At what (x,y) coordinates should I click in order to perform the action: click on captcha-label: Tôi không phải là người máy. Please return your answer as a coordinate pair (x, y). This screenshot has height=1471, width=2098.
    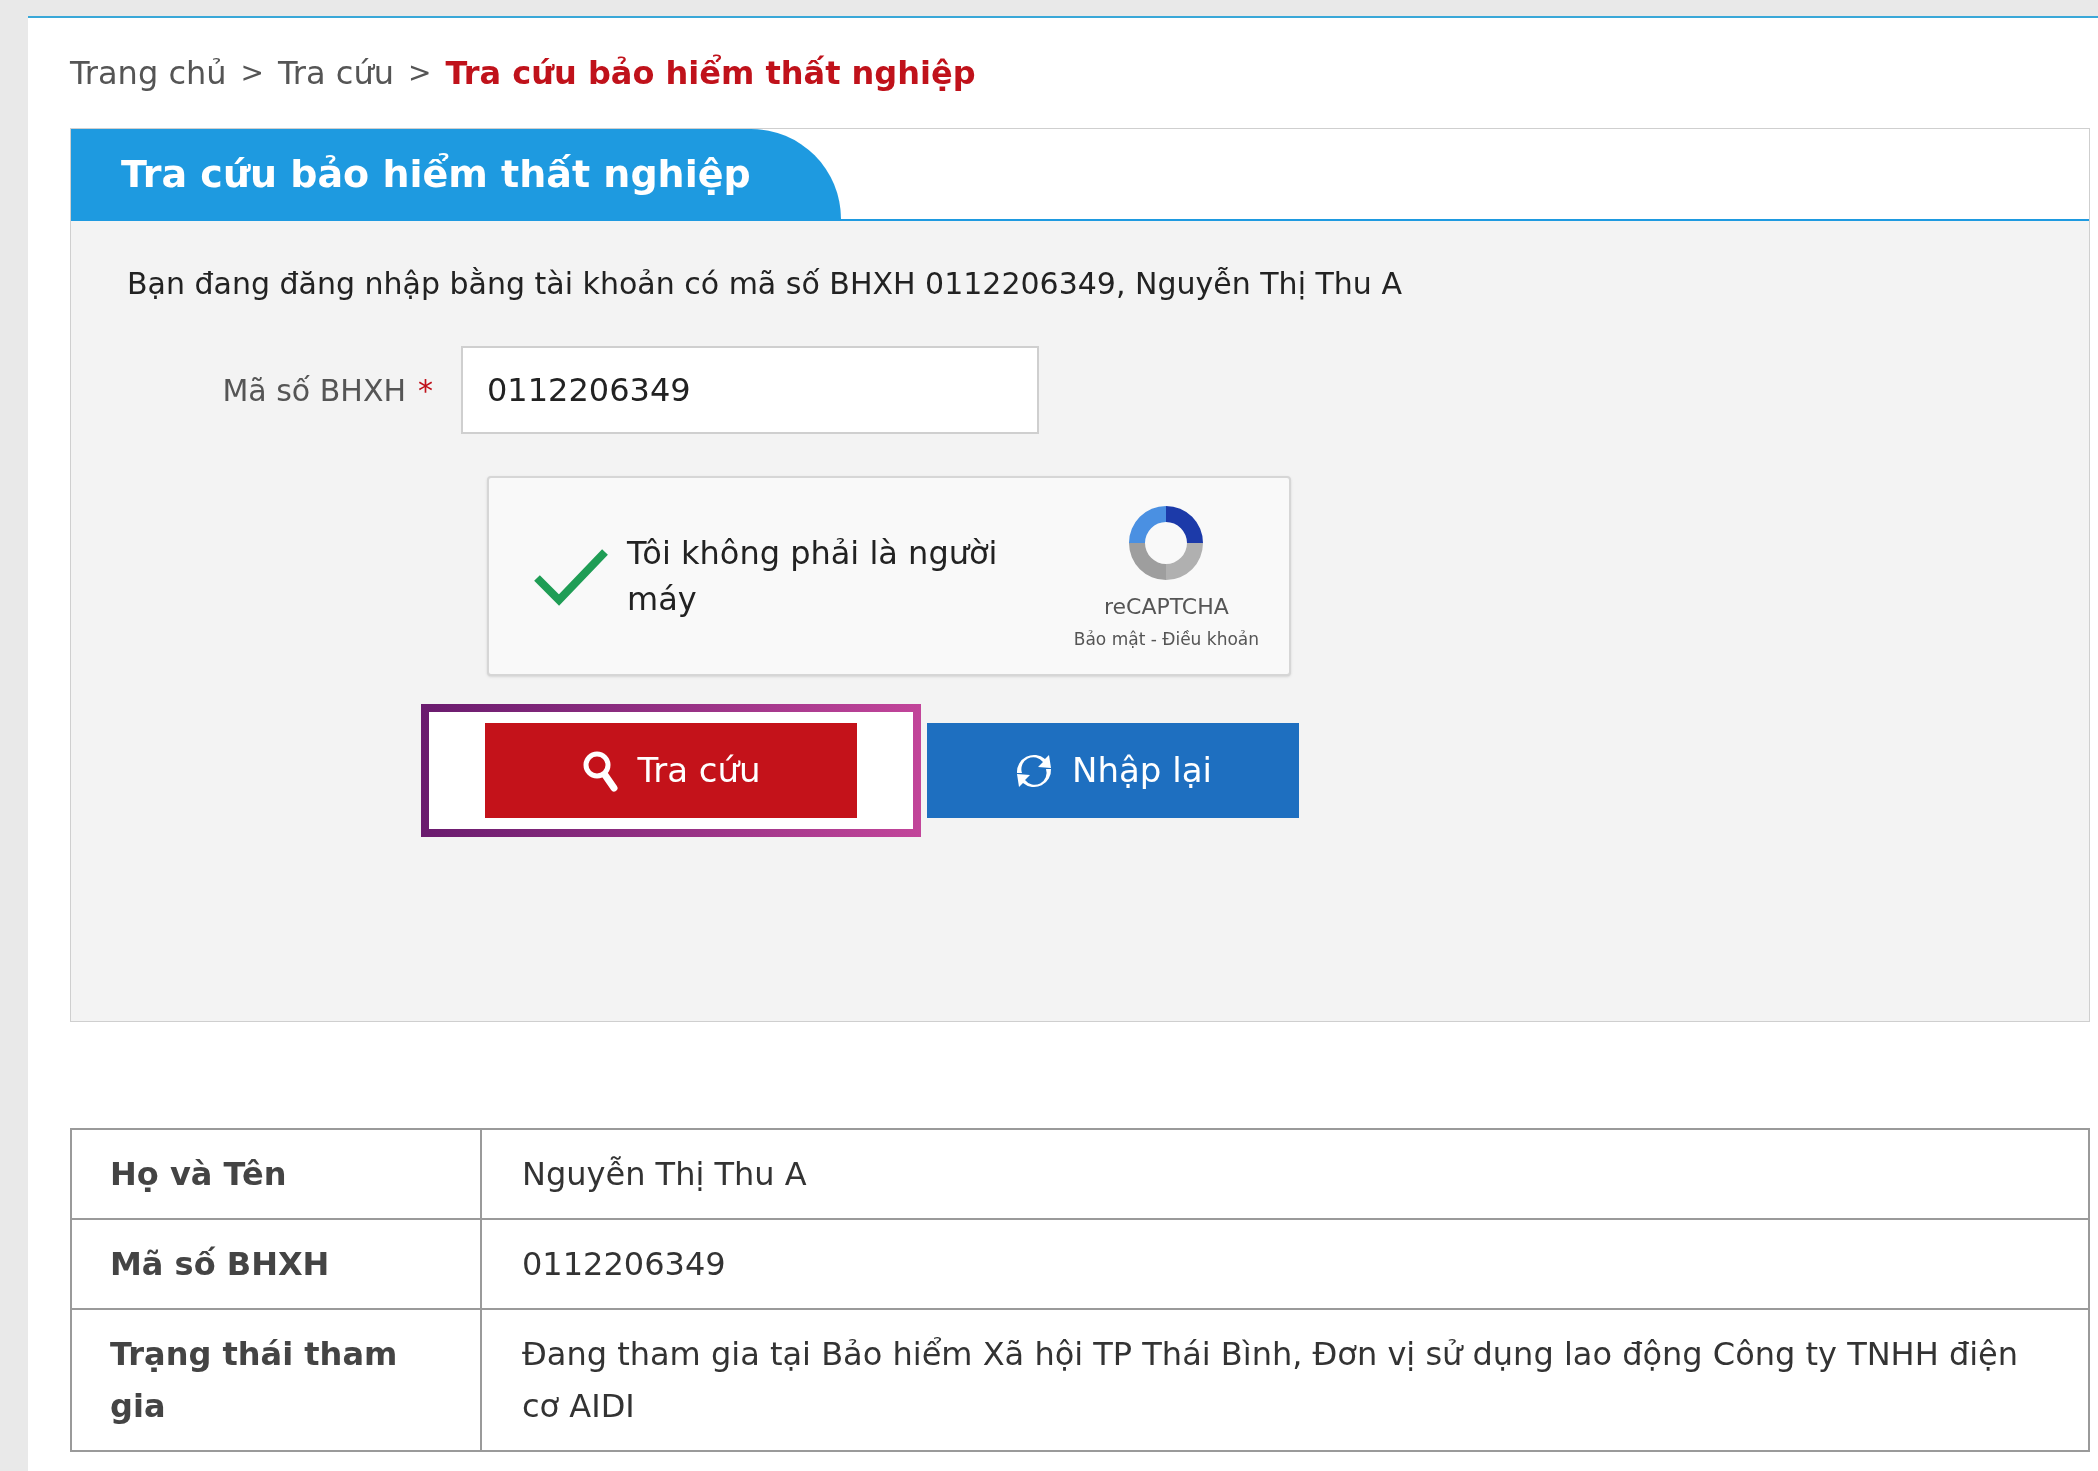
    Looking at the image, I should click on (813, 576).